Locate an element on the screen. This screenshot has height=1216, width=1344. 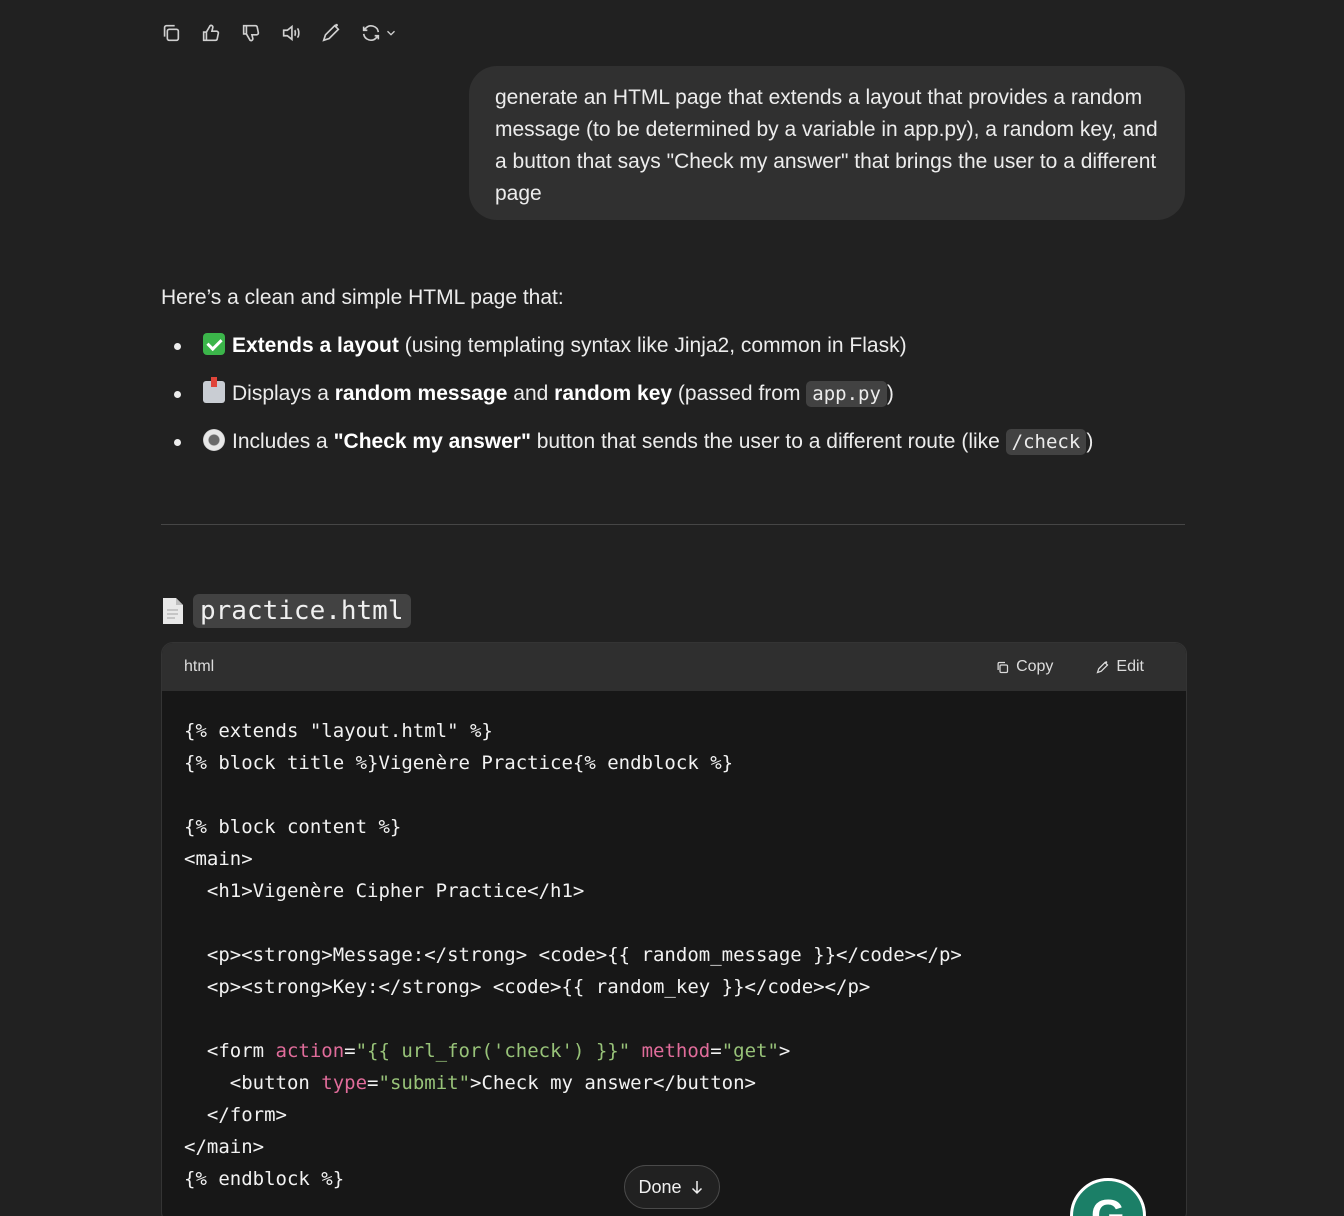
file-name: practice.html is located at coordinates (302, 611).